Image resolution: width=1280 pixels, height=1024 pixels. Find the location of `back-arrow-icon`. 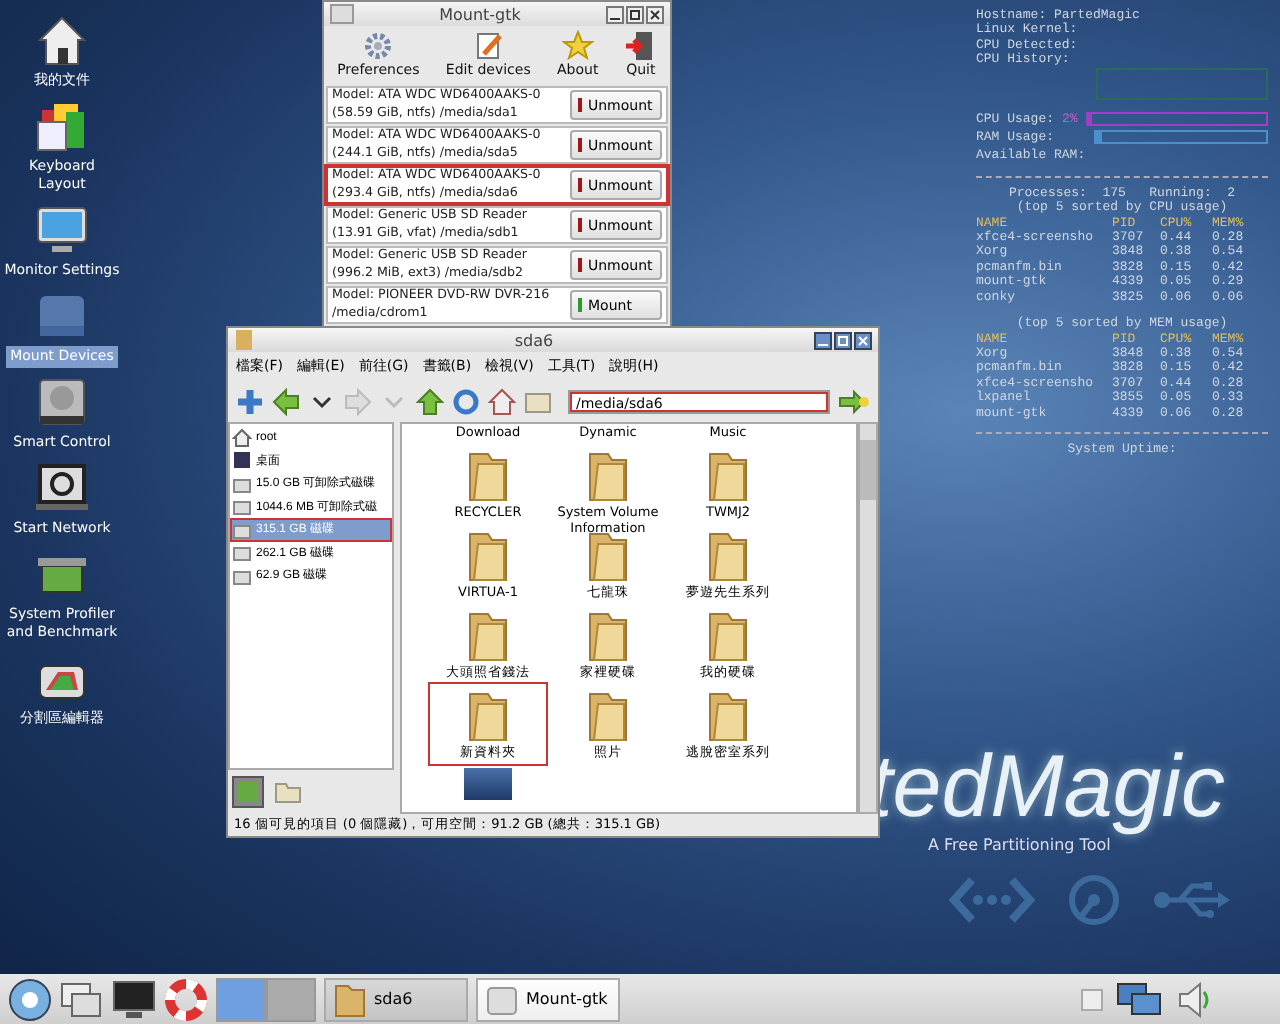

back-arrow-icon is located at coordinates (286, 401).